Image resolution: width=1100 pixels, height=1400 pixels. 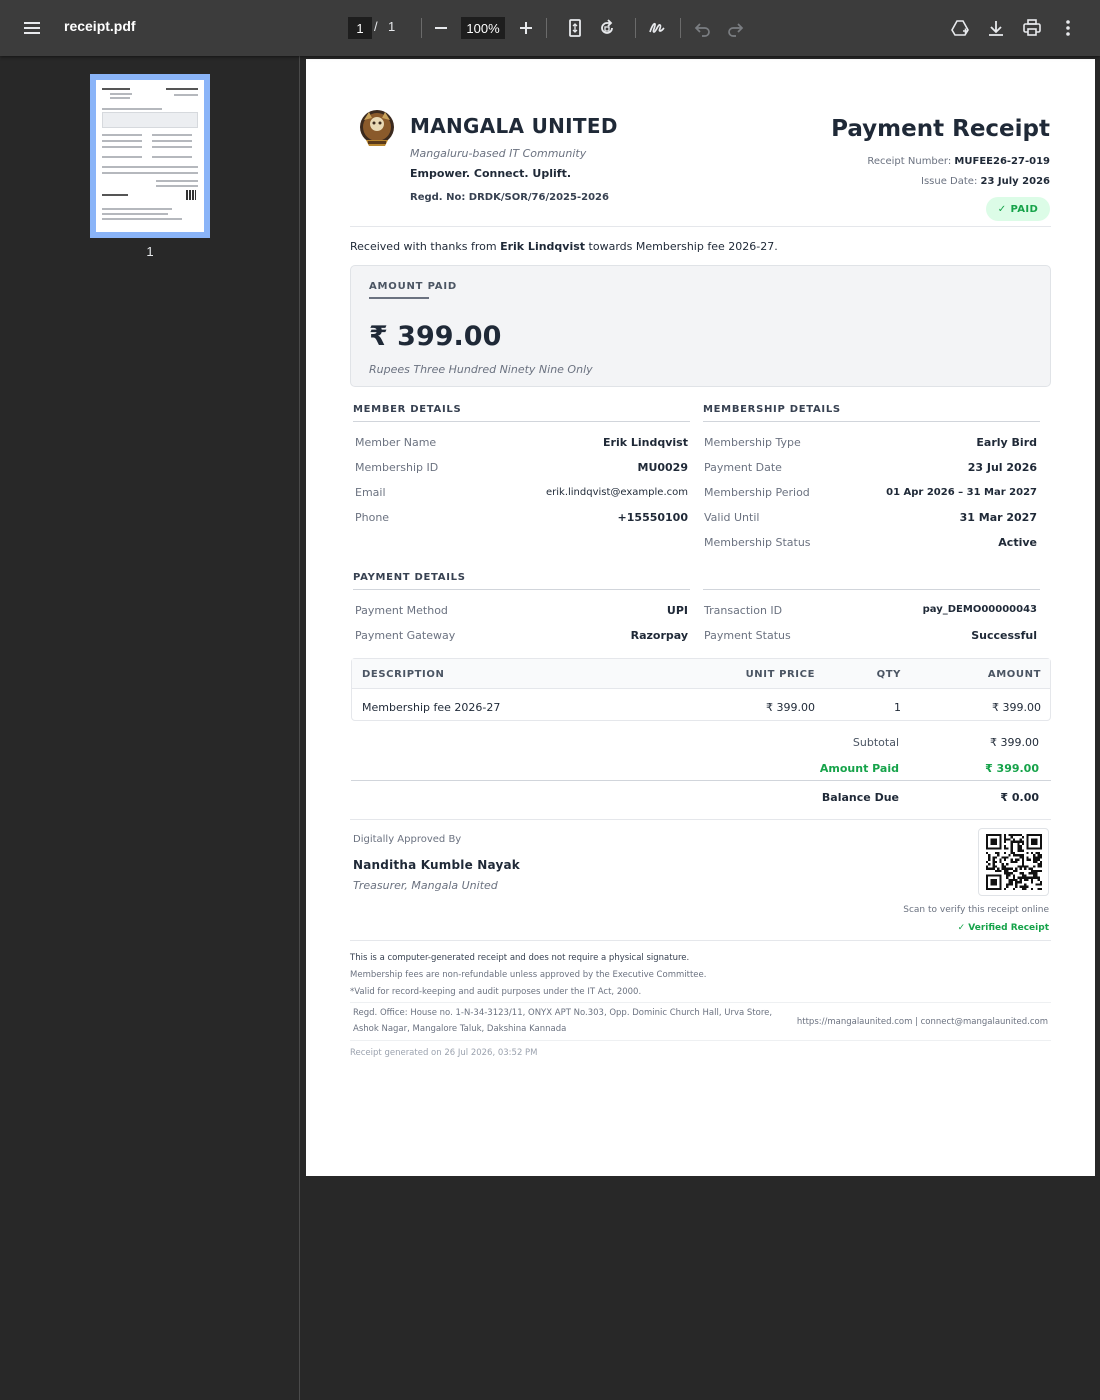 I want to click on transaction-id-label: Transaction ID, so click(x=743, y=610).